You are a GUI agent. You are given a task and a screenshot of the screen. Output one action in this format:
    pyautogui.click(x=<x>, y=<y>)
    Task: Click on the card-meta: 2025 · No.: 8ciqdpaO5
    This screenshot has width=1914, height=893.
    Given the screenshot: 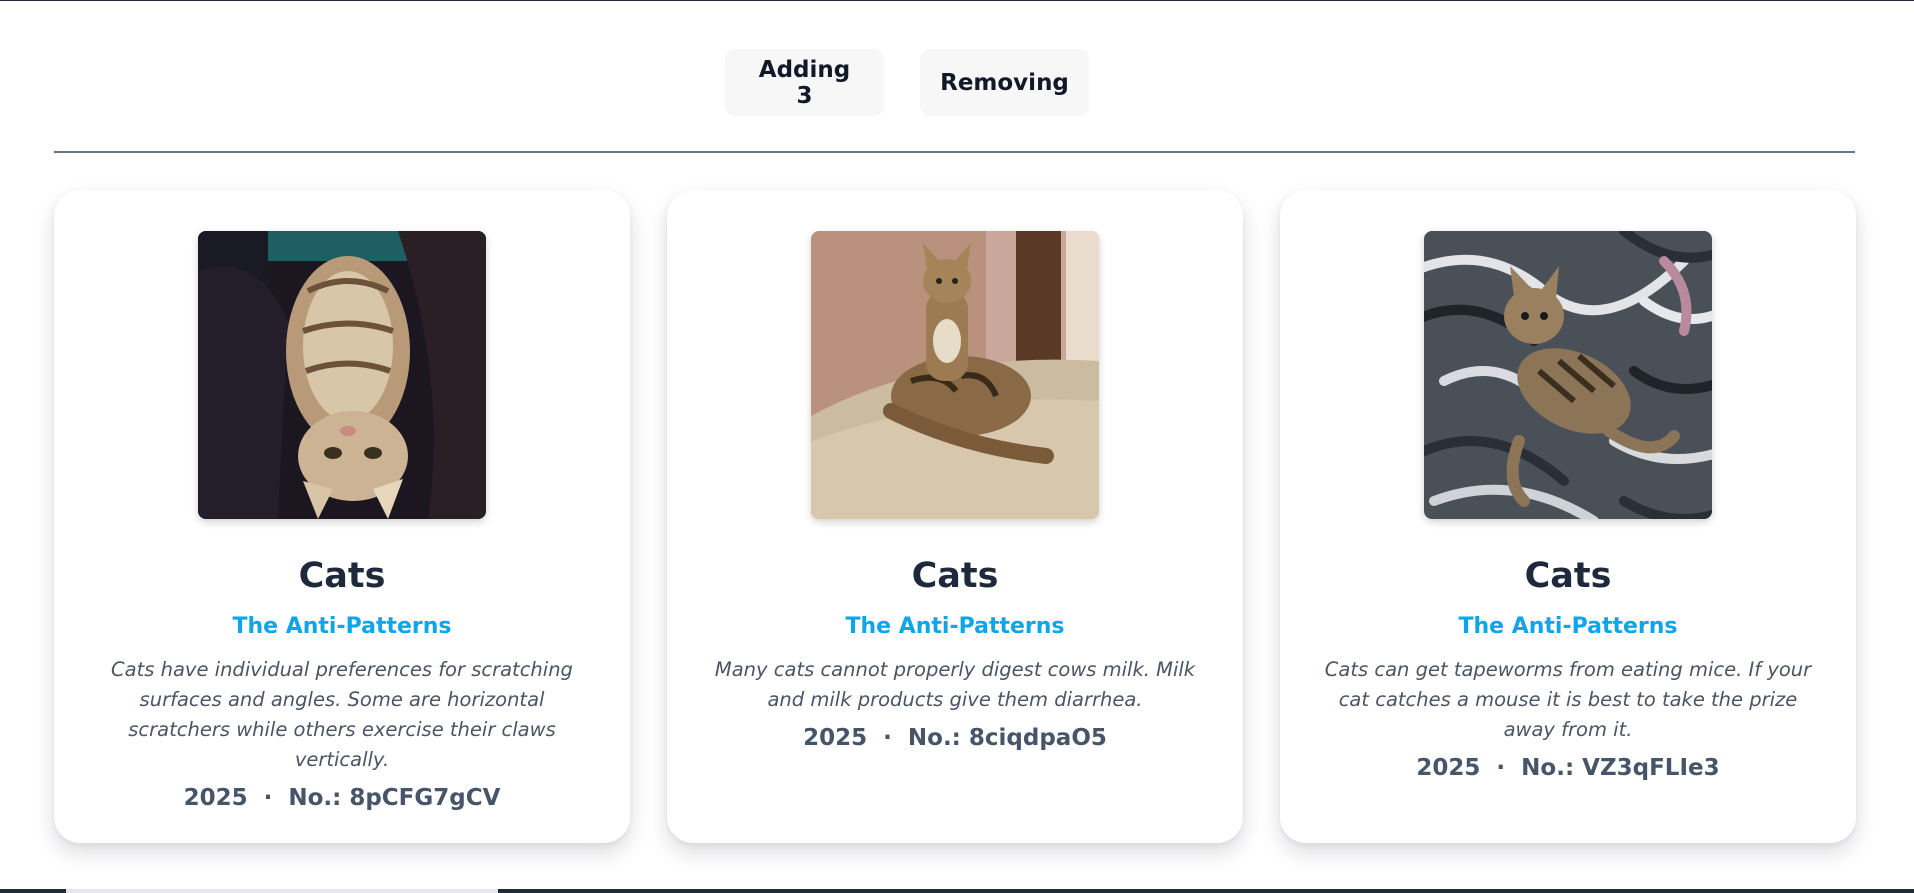 What is the action you would take?
    pyautogui.click(x=955, y=737)
    